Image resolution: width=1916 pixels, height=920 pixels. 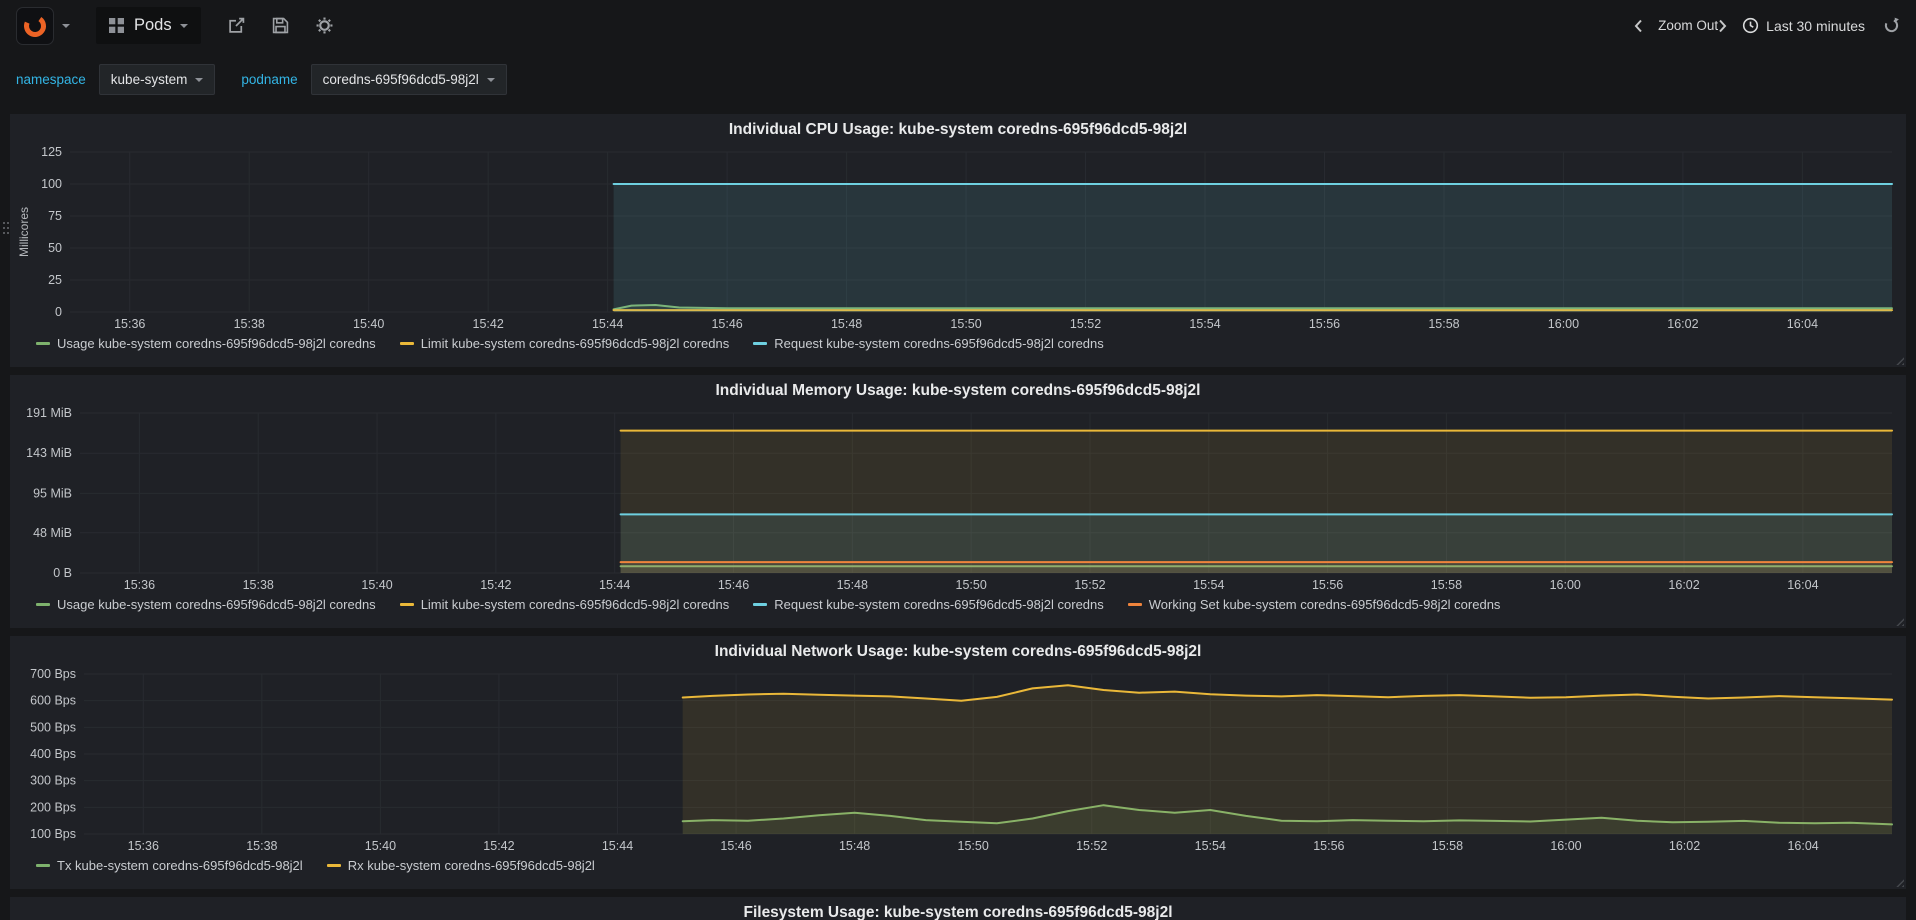 I want to click on x-tick-label: 15:36, so click(x=143, y=846).